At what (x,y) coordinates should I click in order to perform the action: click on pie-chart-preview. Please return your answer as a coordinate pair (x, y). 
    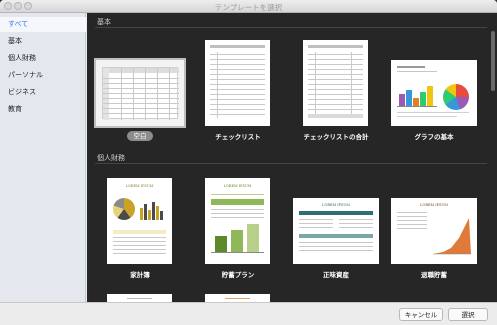
    Looking at the image, I should click on (456, 97).